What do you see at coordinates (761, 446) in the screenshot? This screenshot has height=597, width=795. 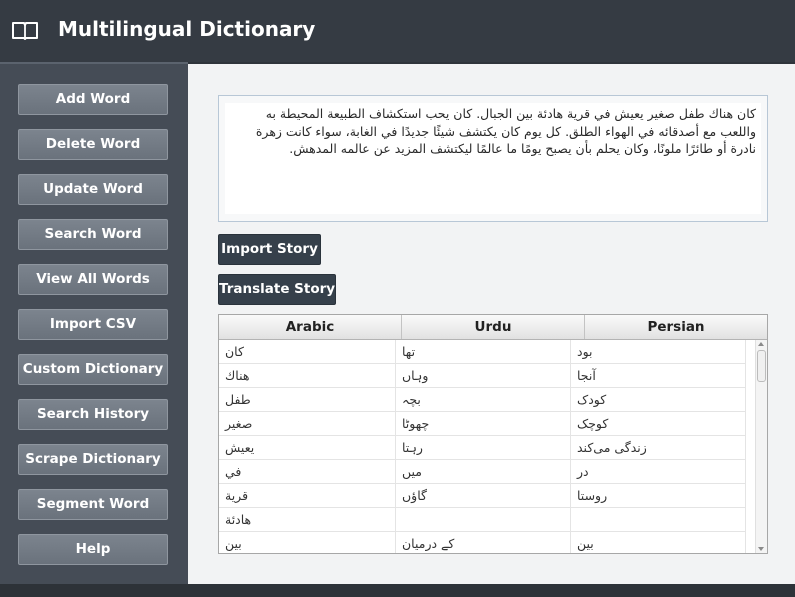 I see `table-scrollbar` at bounding box center [761, 446].